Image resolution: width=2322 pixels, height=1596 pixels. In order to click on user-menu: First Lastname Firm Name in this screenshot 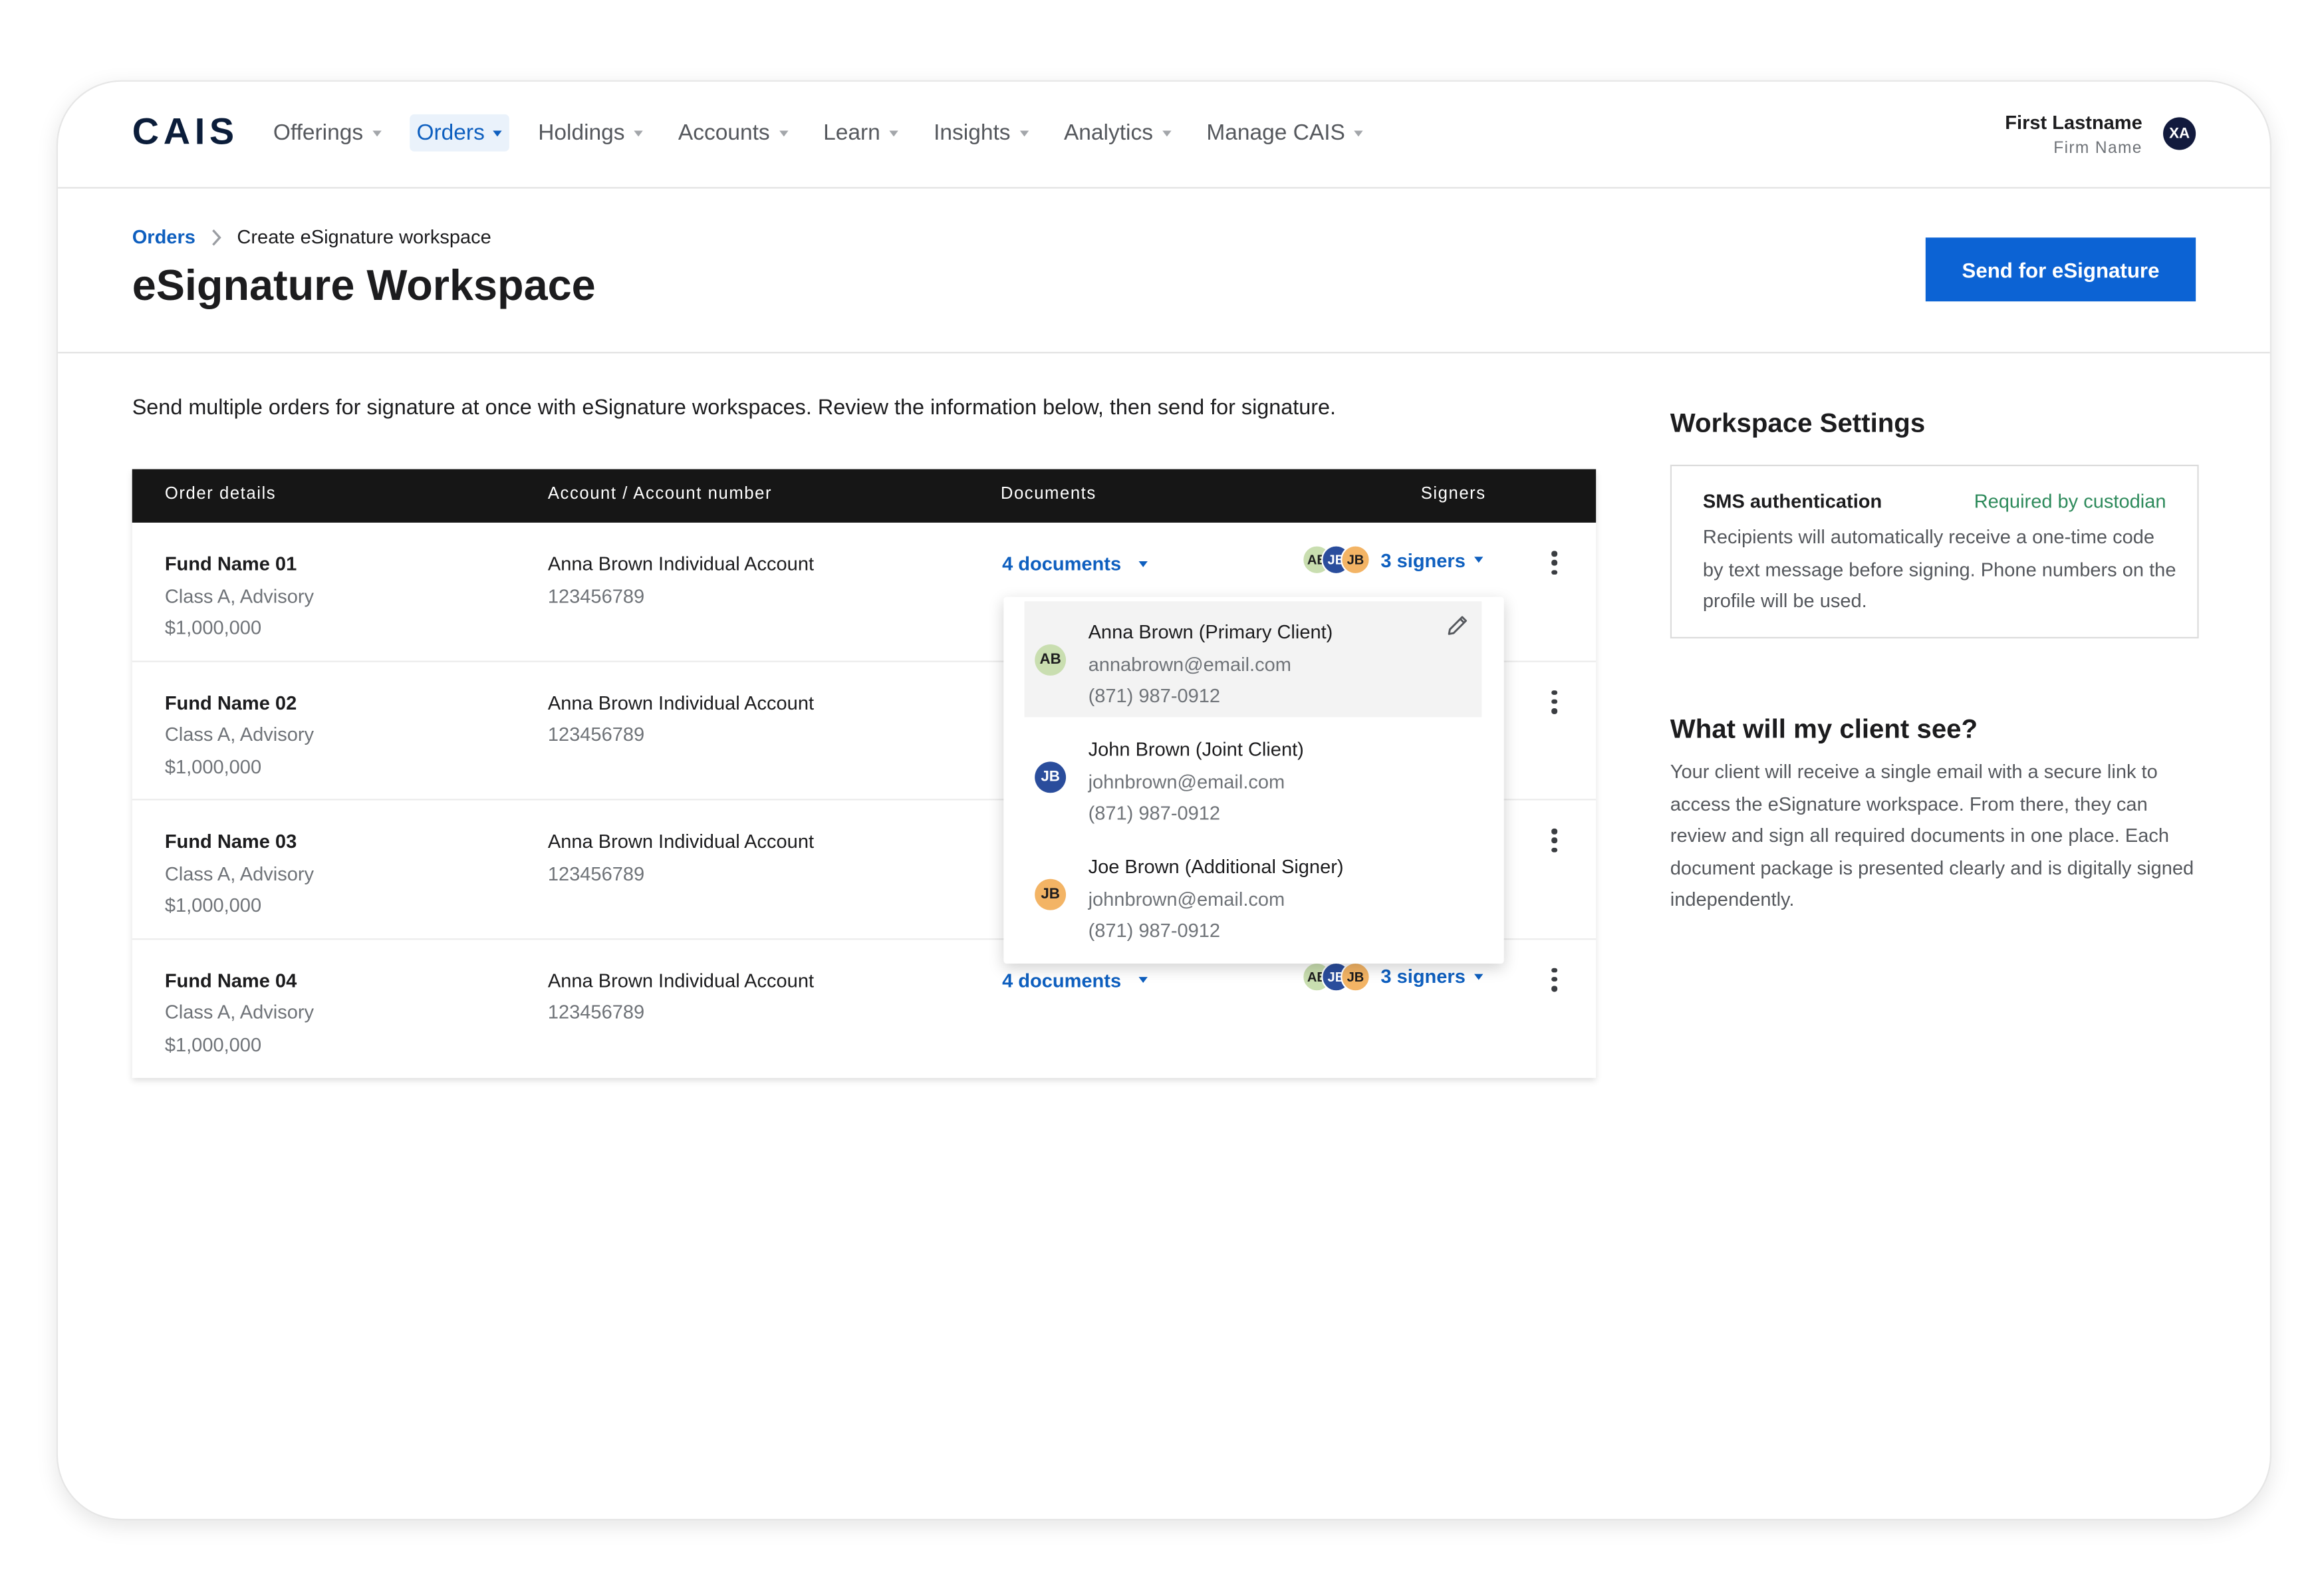, I will do `click(2073, 134)`.